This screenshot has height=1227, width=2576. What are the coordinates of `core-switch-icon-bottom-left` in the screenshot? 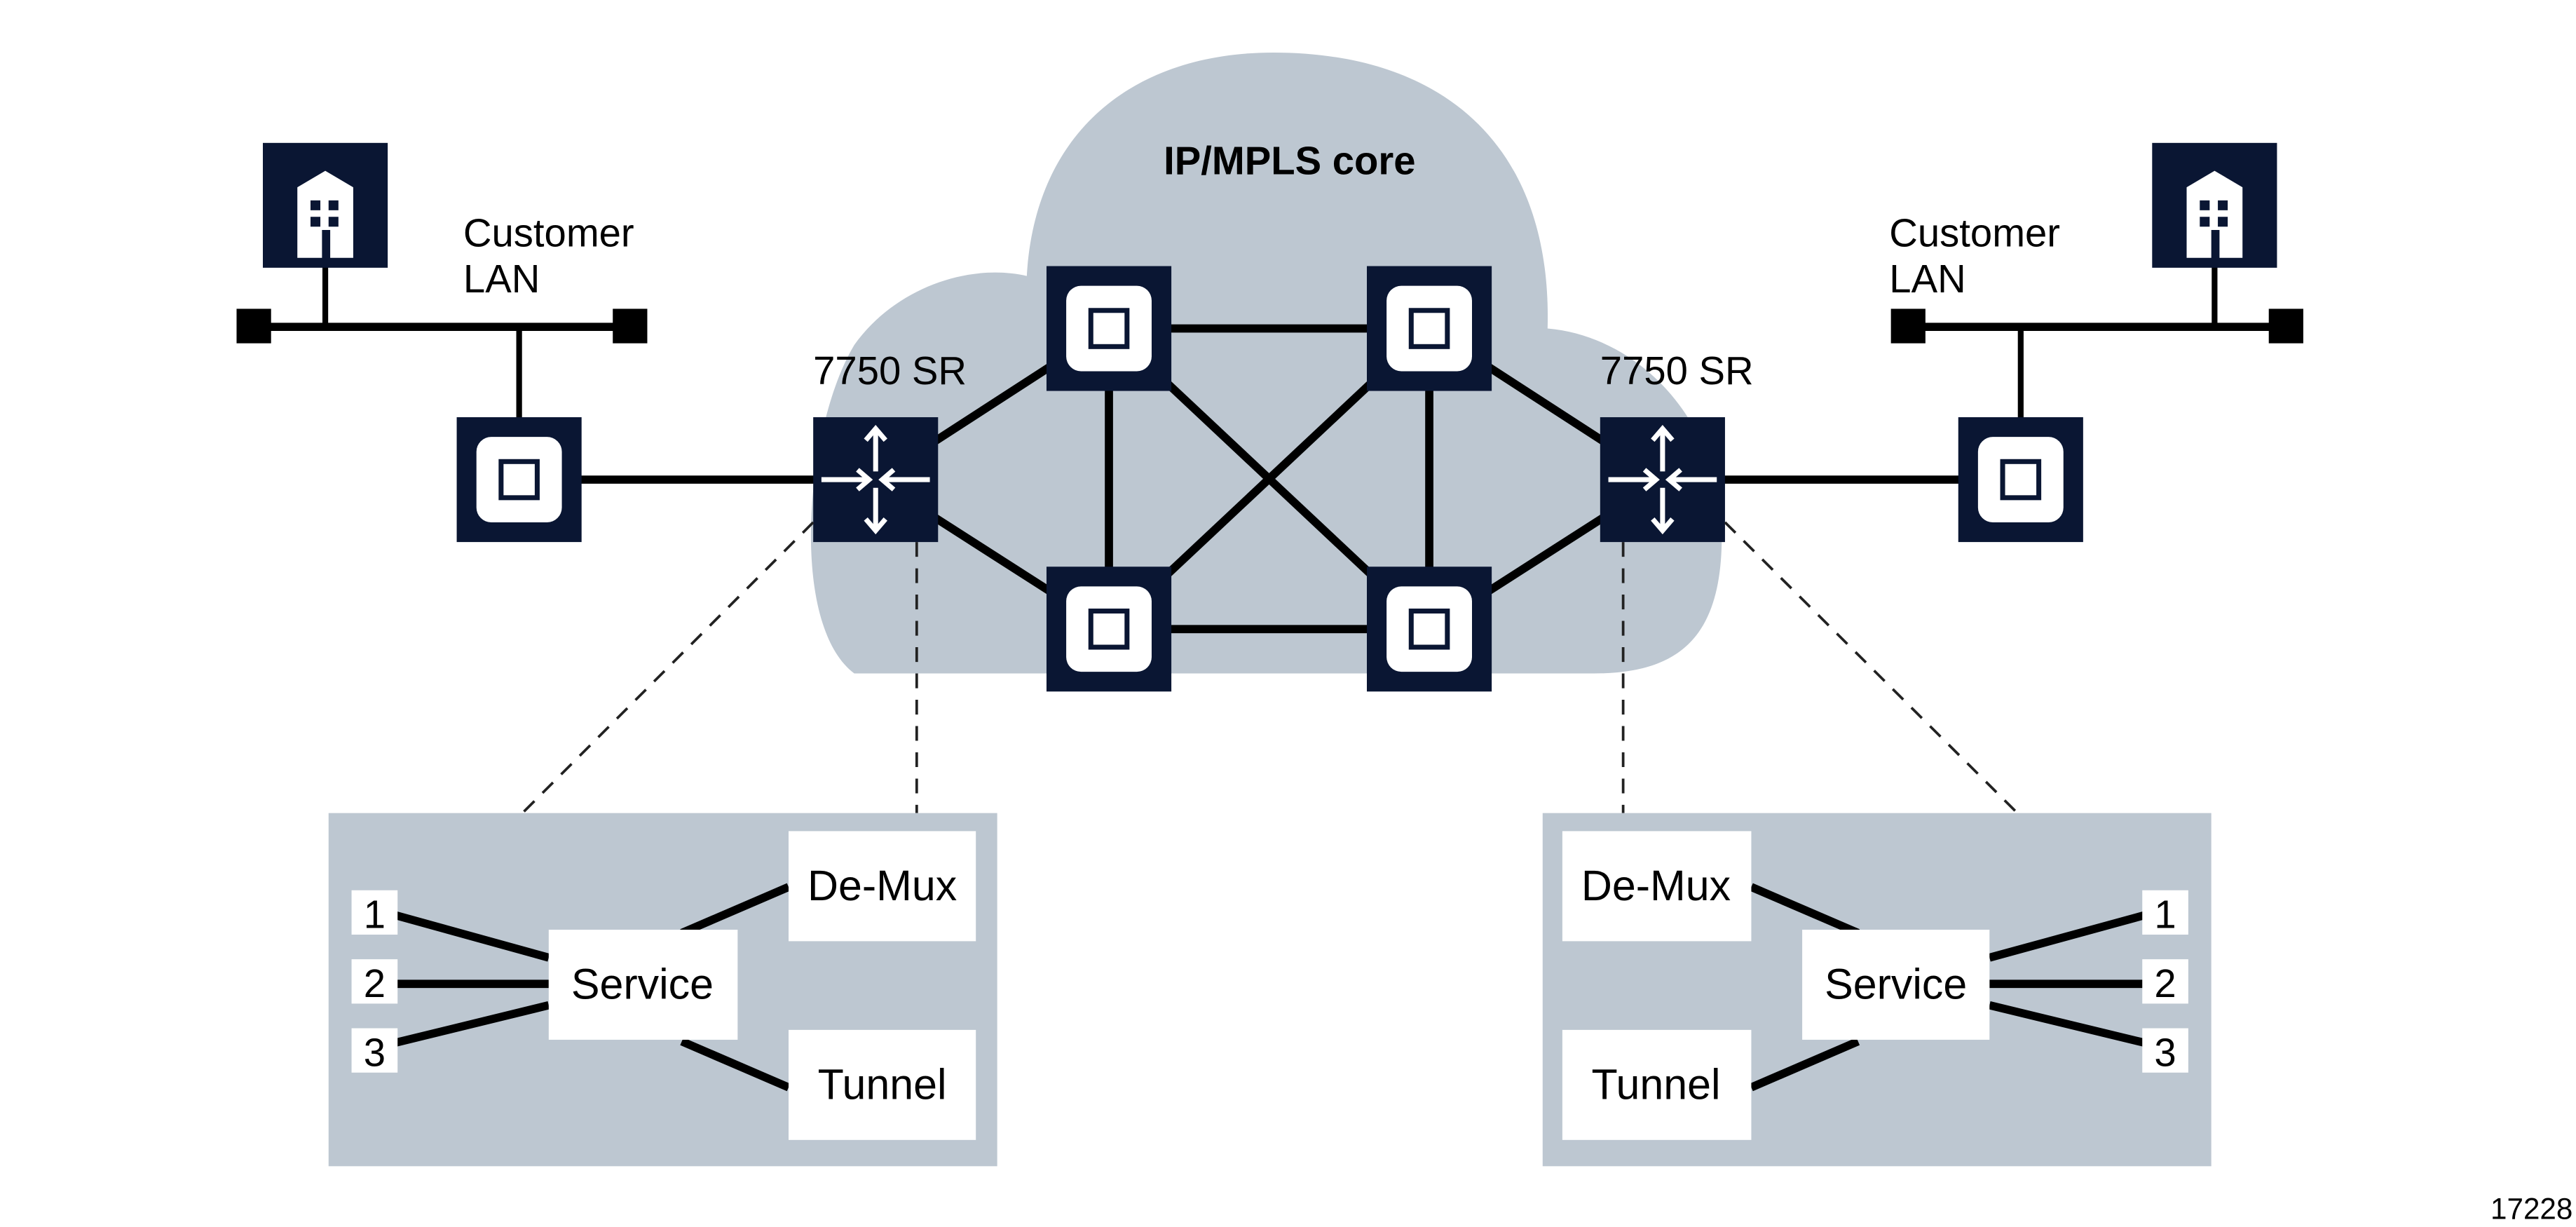 It's located at (1109, 629).